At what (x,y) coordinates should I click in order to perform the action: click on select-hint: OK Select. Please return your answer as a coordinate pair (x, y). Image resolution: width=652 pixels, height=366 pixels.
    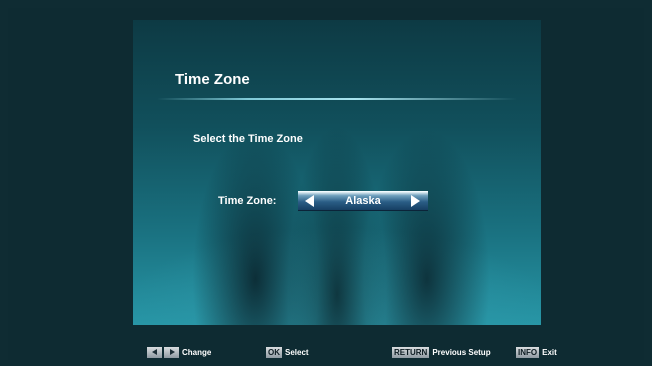
    Looking at the image, I should click on (287, 352).